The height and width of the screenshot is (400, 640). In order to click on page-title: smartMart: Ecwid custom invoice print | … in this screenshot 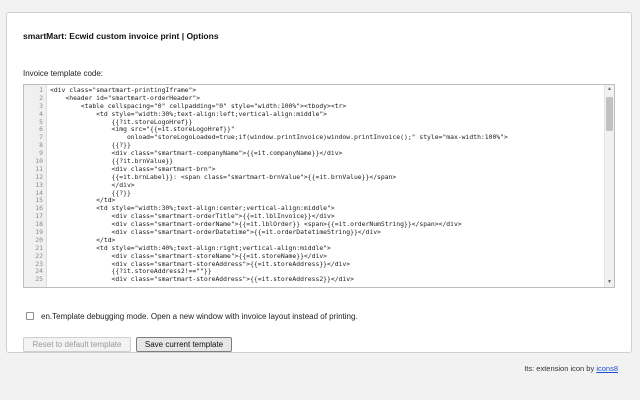, I will do `click(121, 36)`.